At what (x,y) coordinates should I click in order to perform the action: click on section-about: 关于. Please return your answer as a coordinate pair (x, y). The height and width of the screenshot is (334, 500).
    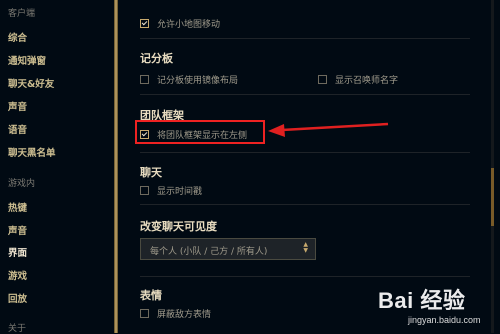
    Looking at the image, I should click on (17, 327).